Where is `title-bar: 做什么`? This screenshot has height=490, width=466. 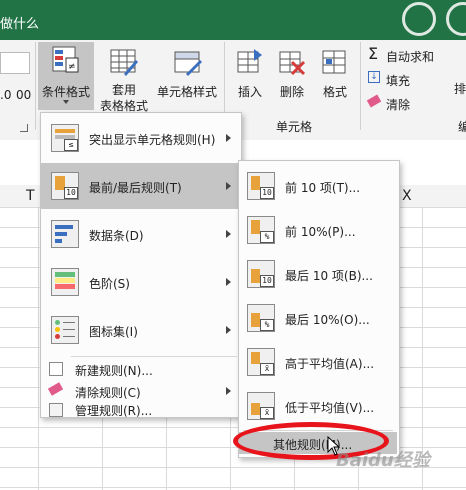
title-bar: 做什么 is located at coordinates (233, 20).